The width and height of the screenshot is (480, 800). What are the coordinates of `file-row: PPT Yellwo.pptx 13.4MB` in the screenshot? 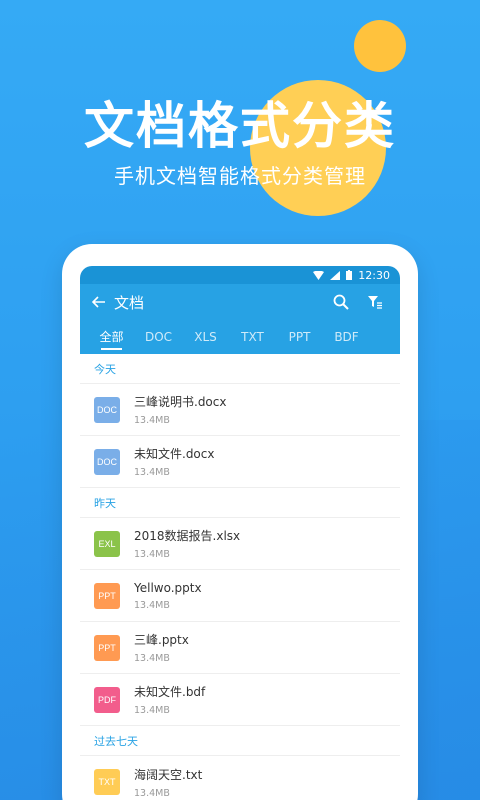 It's located at (240, 596).